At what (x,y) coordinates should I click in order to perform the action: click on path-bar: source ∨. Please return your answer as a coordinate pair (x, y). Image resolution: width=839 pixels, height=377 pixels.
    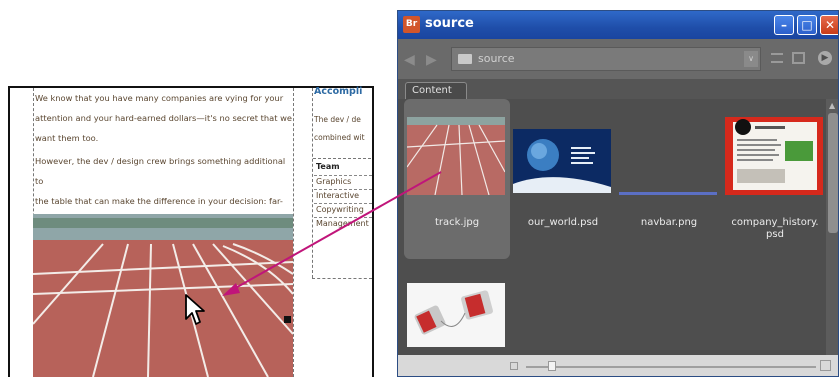
    Looking at the image, I should click on (606, 59).